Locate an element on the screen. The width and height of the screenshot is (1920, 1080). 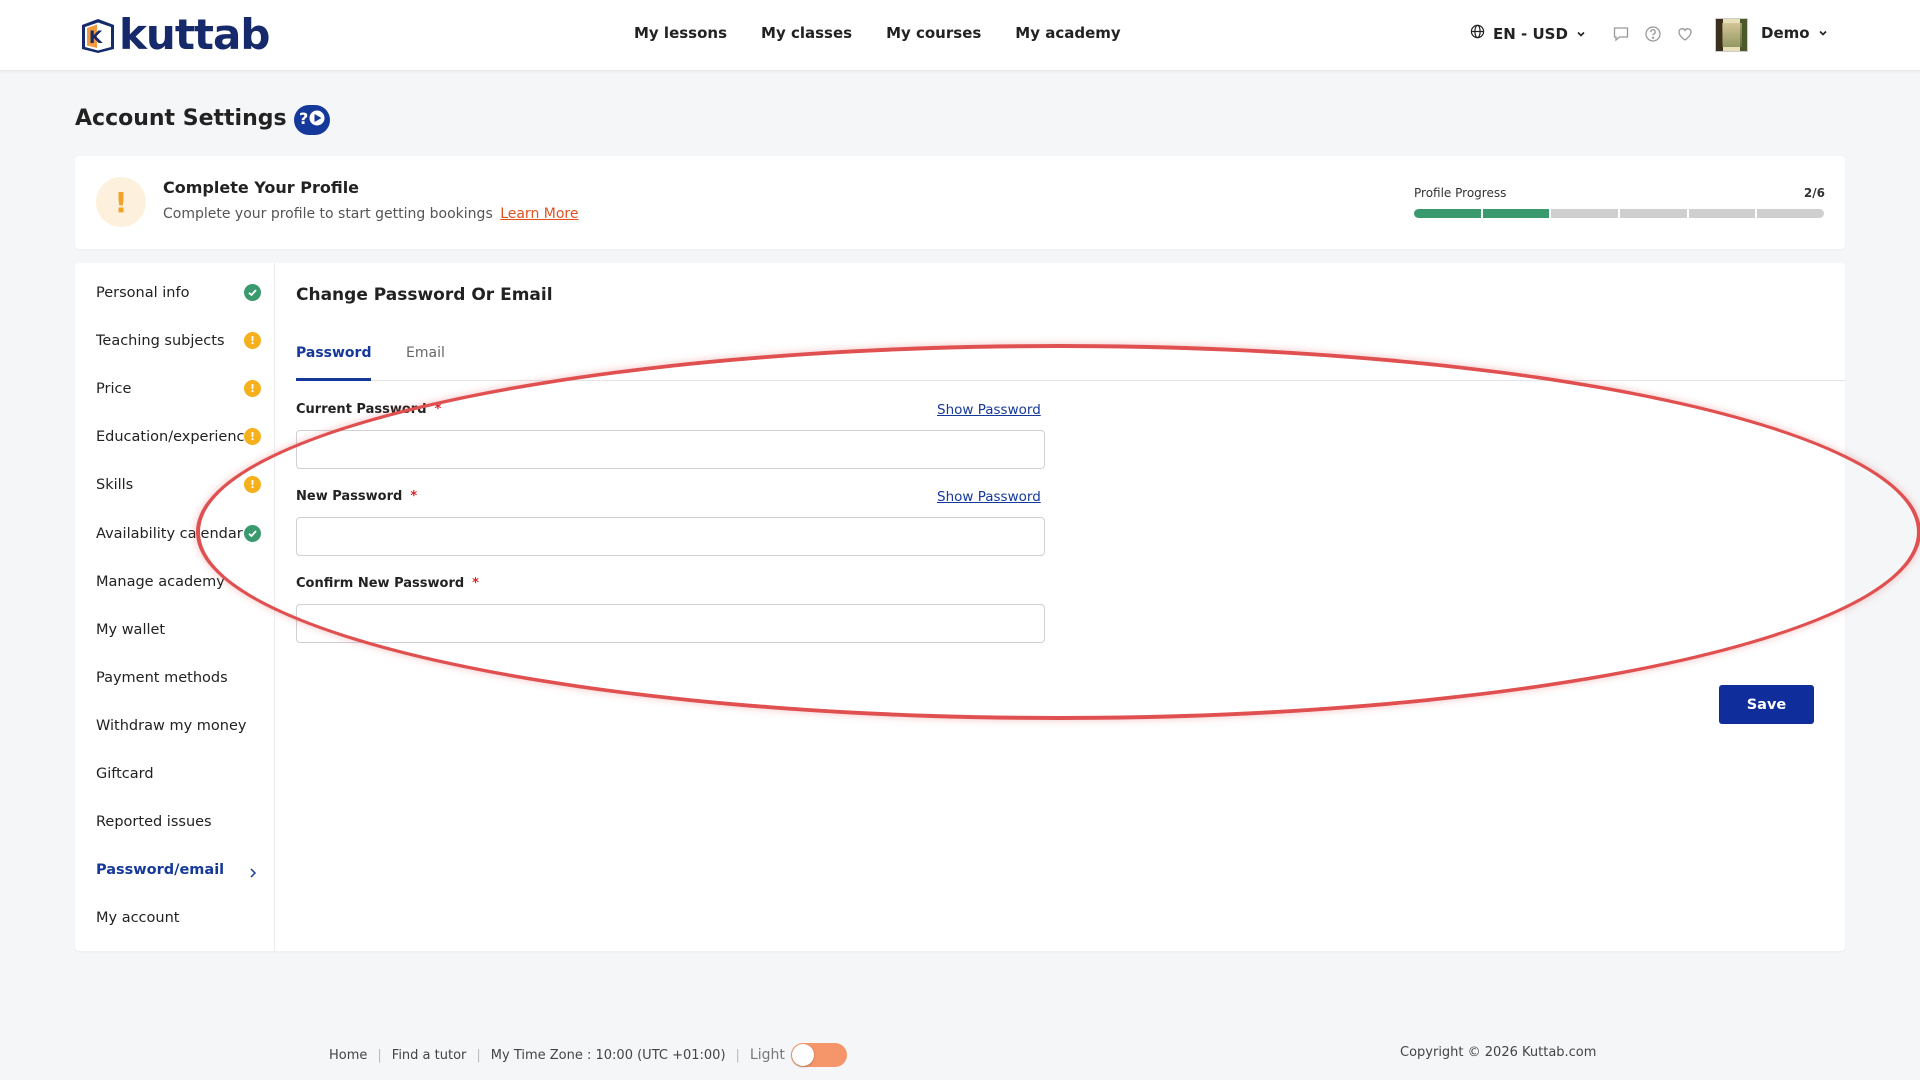
show-new-password-link: Show Password is located at coordinates (989, 497).